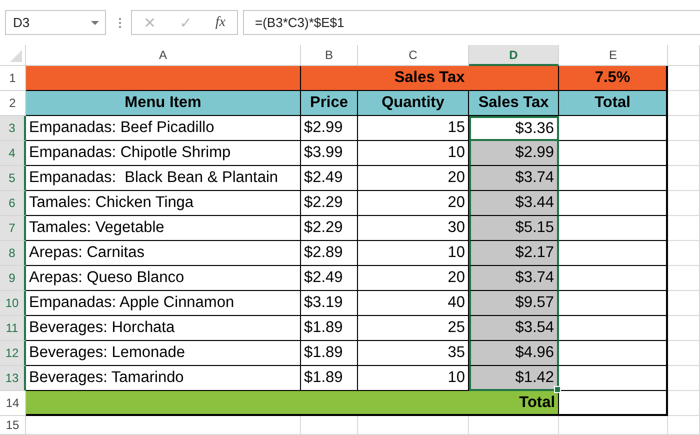 This screenshot has width=700, height=435. Describe the element at coordinates (13, 178) in the screenshot. I see `row-header: 5` at that location.